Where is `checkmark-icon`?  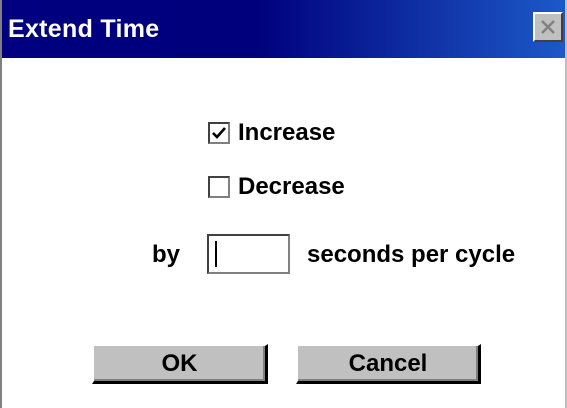
checkmark-icon is located at coordinates (219, 133).